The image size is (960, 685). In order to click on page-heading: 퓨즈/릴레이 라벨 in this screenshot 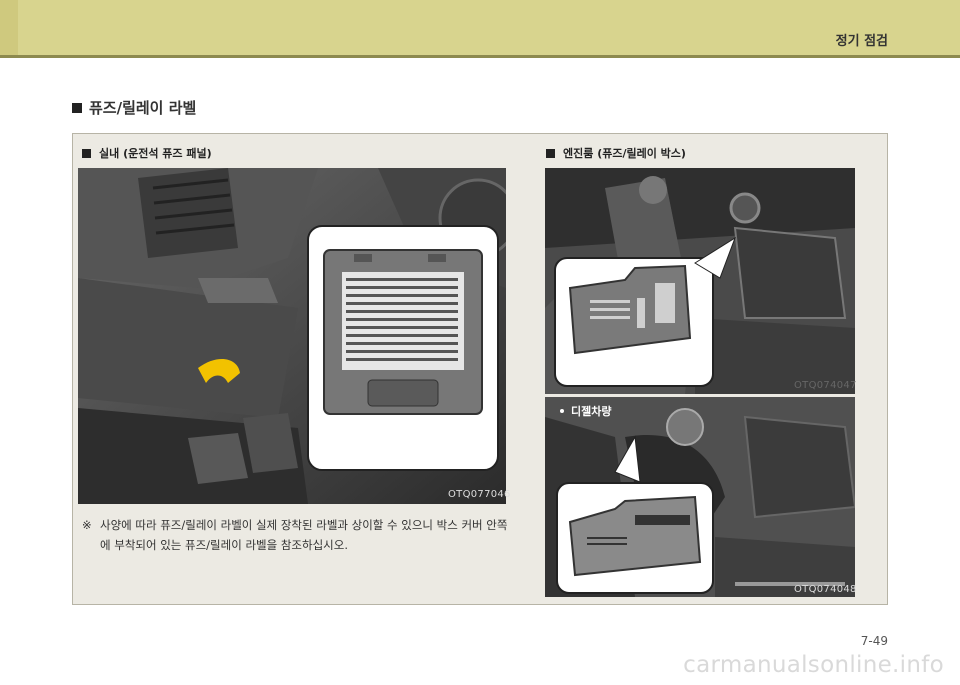, I will do `click(134, 107)`.